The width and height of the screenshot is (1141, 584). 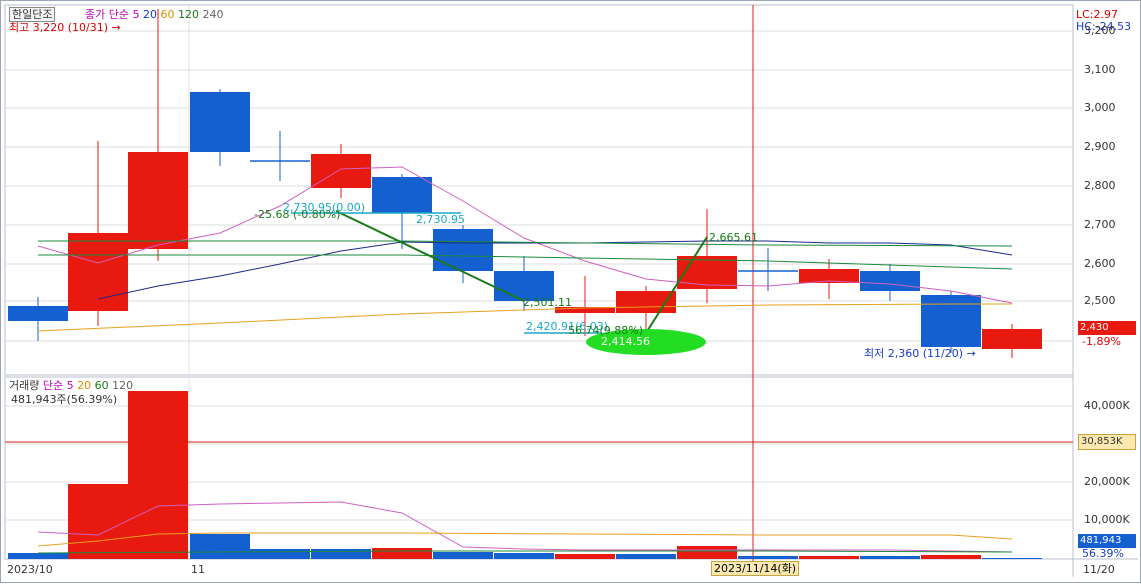 What do you see at coordinates (1107, 405) in the screenshot?
I see `volume-y-tick: 40,000K` at bounding box center [1107, 405].